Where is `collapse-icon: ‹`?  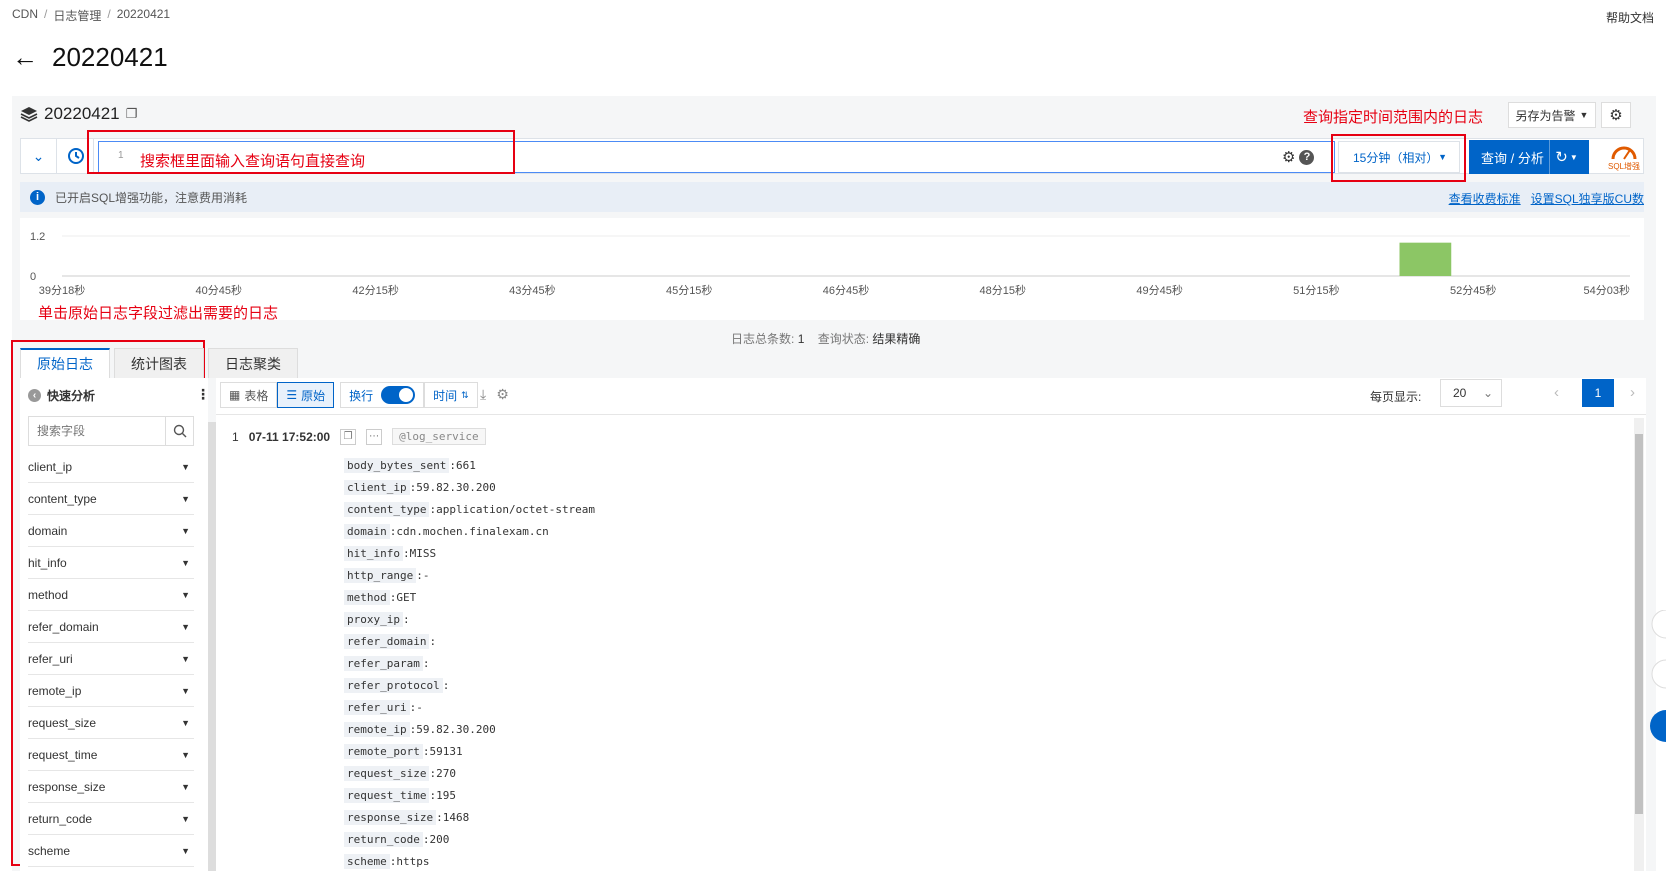 collapse-icon: ‹ is located at coordinates (34, 395).